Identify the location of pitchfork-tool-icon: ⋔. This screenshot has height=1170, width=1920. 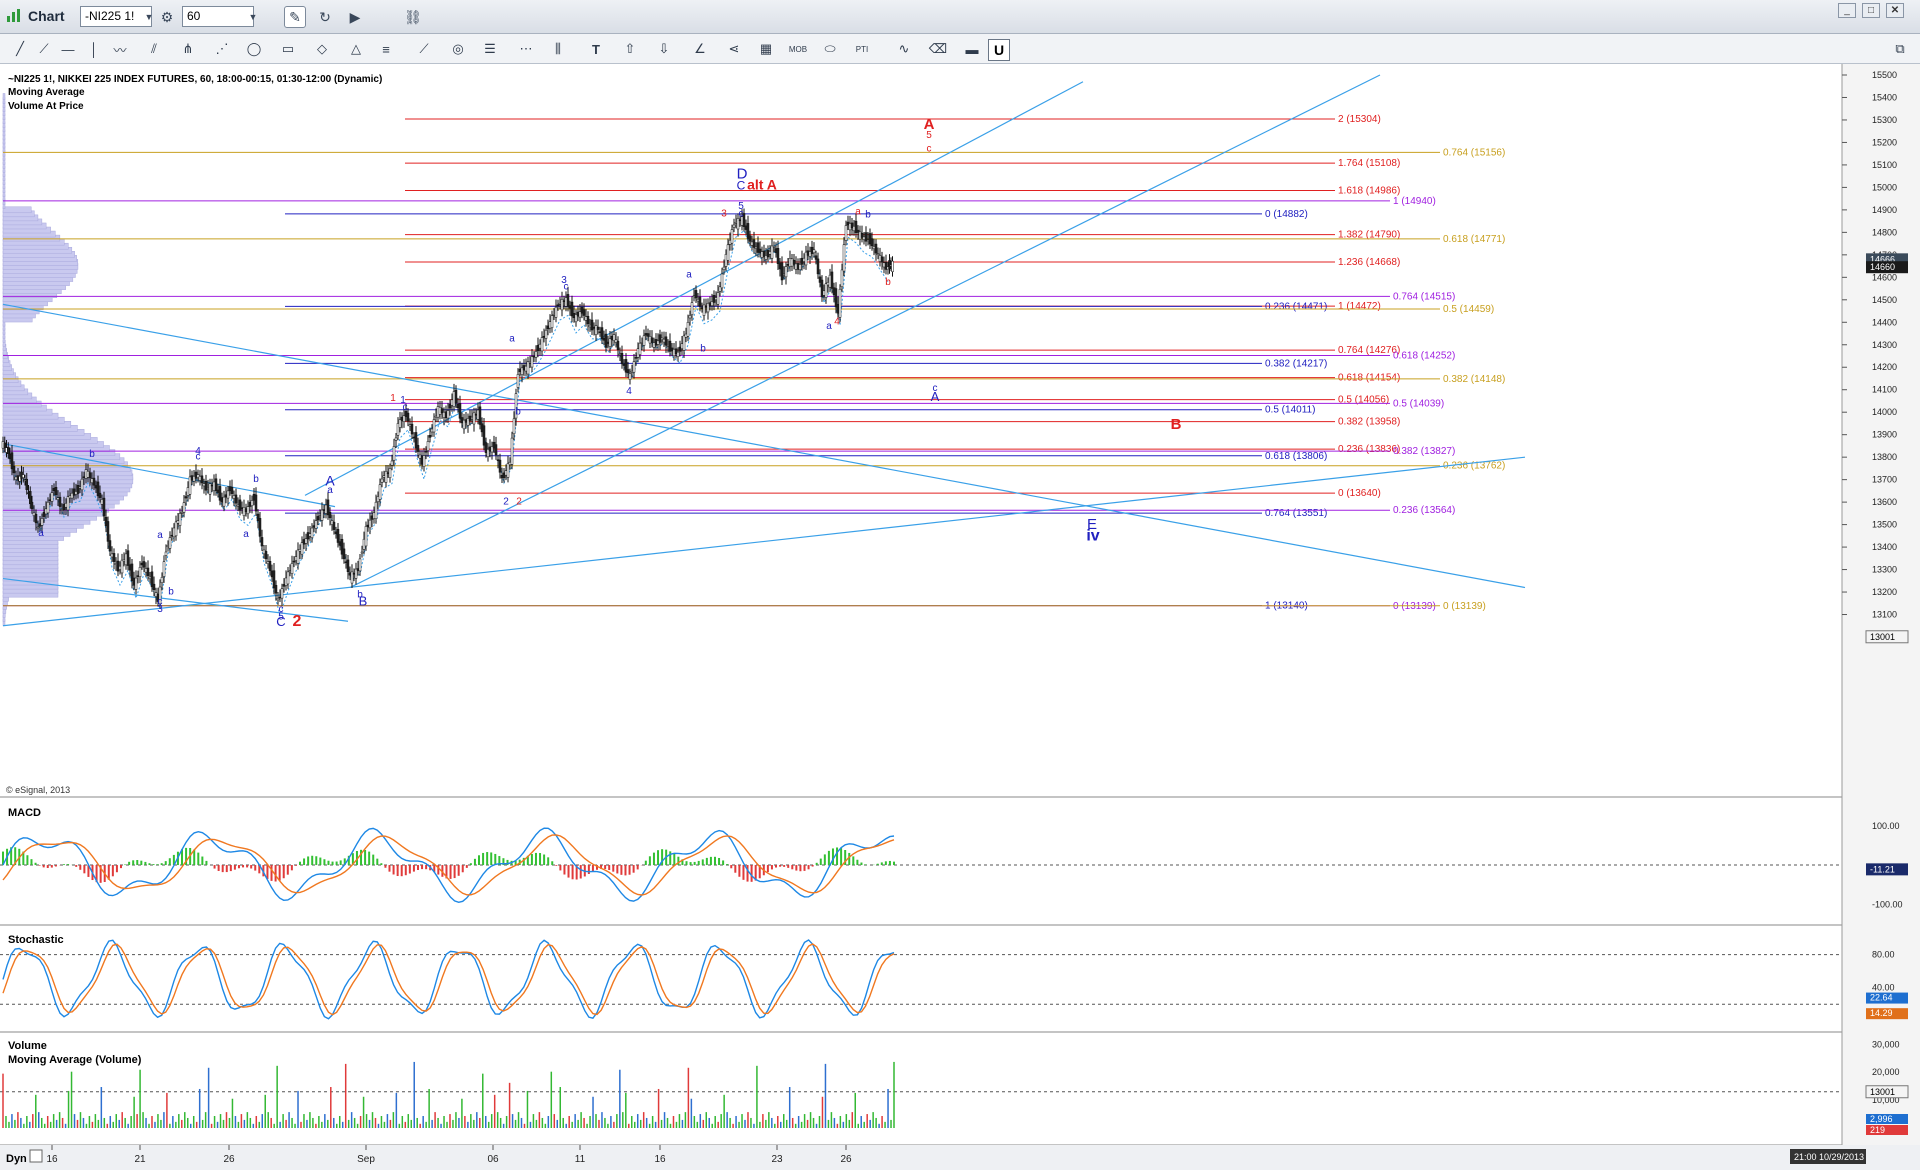
(188, 49).